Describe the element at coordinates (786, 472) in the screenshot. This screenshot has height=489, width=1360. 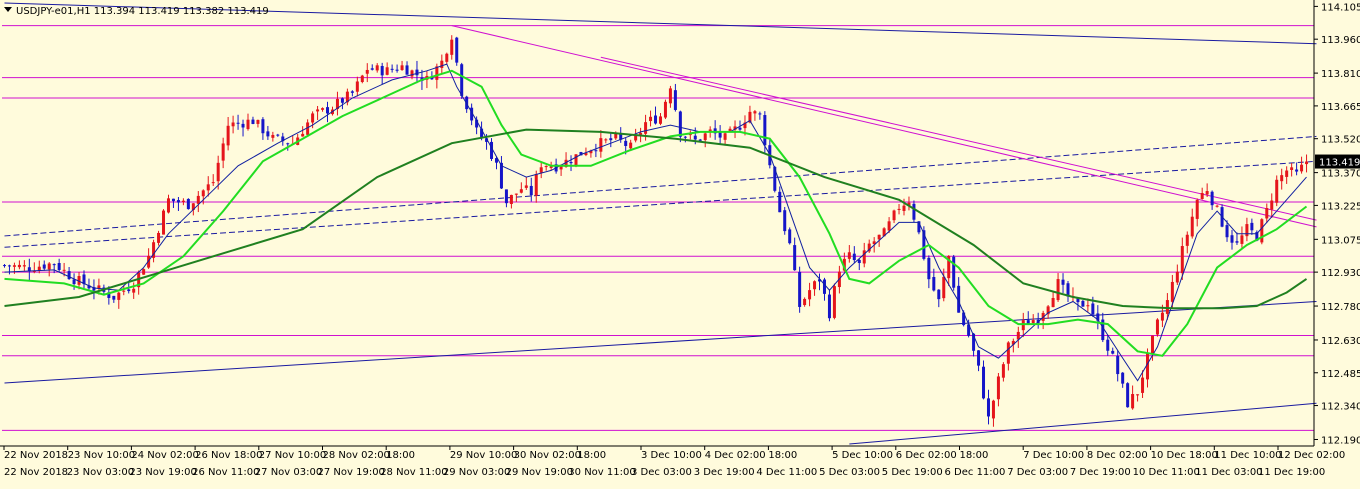
I see `time-tick-label-bottom: 4 Dec 11:00` at that location.